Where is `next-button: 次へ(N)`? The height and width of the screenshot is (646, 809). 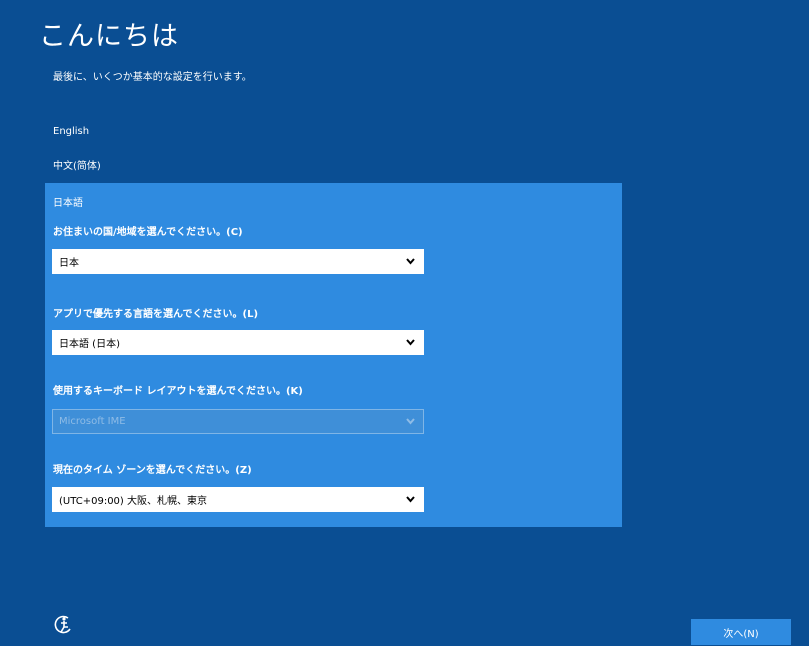 next-button: 次へ(N) is located at coordinates (741, 632).